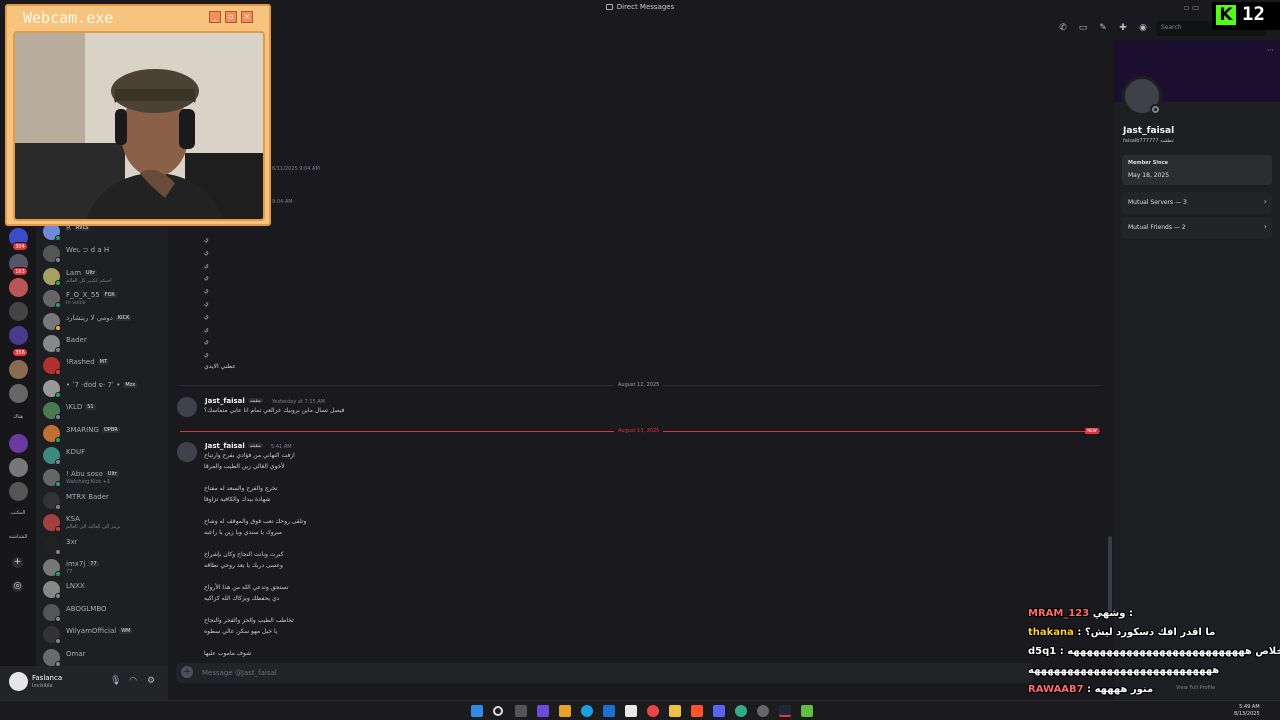 The image size is (1280, 720). I want to click on dm-friend-item: MTRX Bader, so click(105, 501).